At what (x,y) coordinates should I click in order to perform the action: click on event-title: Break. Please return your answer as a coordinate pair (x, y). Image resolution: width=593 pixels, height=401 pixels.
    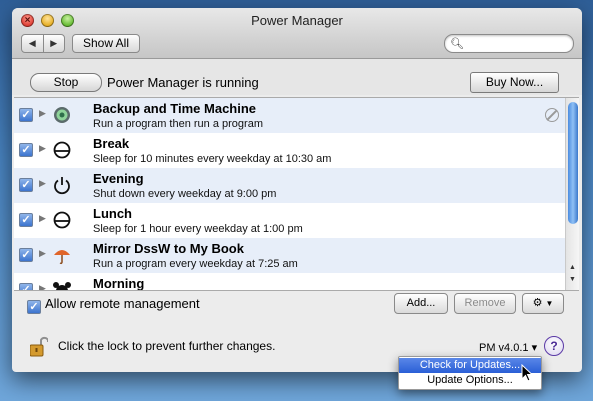
    Looking at the image, I should click on (111, 143).